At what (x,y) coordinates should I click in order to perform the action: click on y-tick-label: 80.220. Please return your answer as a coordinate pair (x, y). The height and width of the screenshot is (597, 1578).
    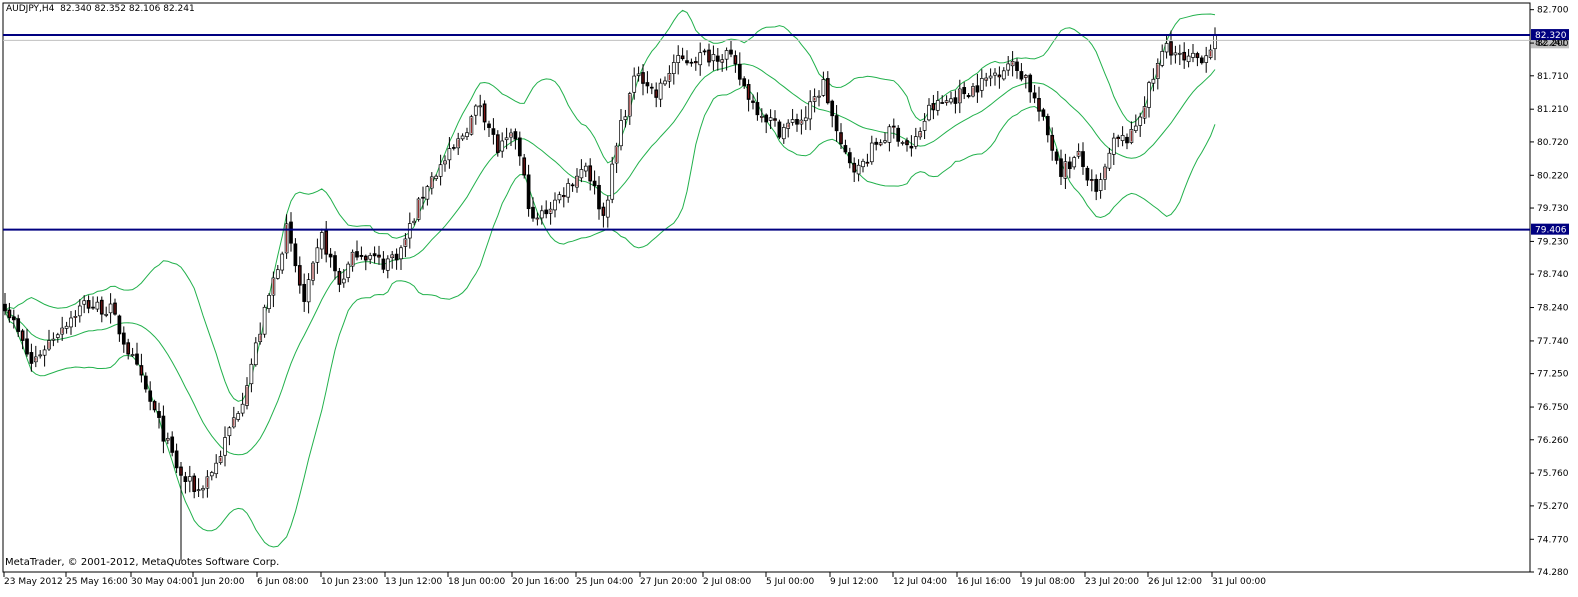
    Looking at the image, I should click on (1553, 176).